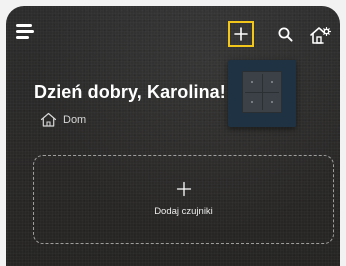  Describe the element at coordinates (130, 92) in the screenshot. I see `greeting-title: Dzień dobry, Karolina!` at that location.